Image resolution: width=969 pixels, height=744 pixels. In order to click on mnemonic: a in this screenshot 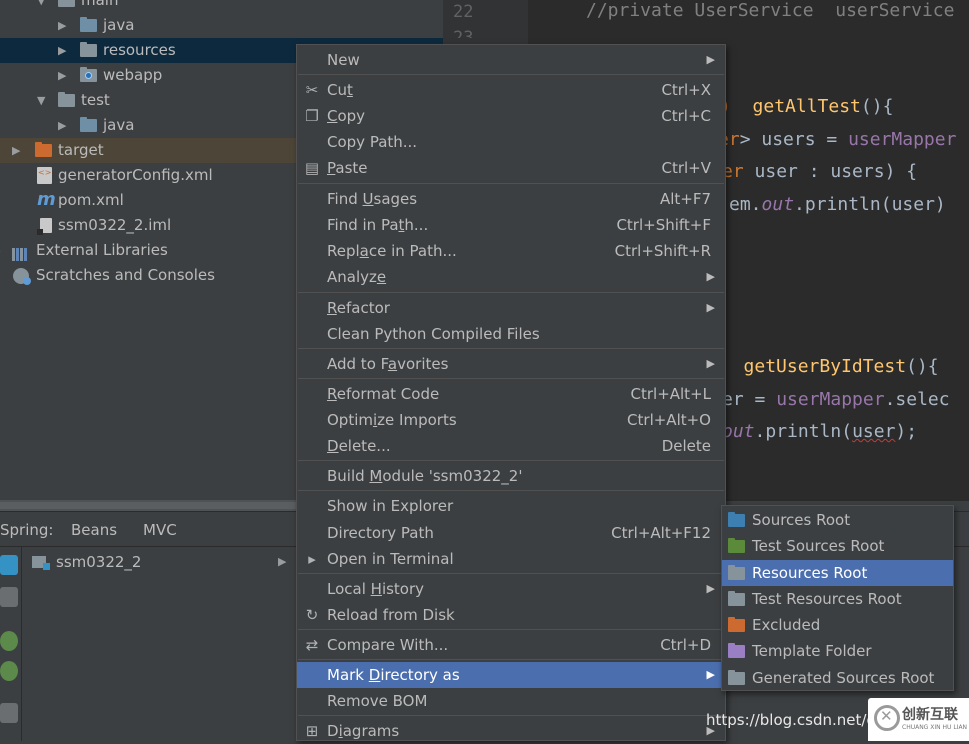, I will do `click(392, 364)`.